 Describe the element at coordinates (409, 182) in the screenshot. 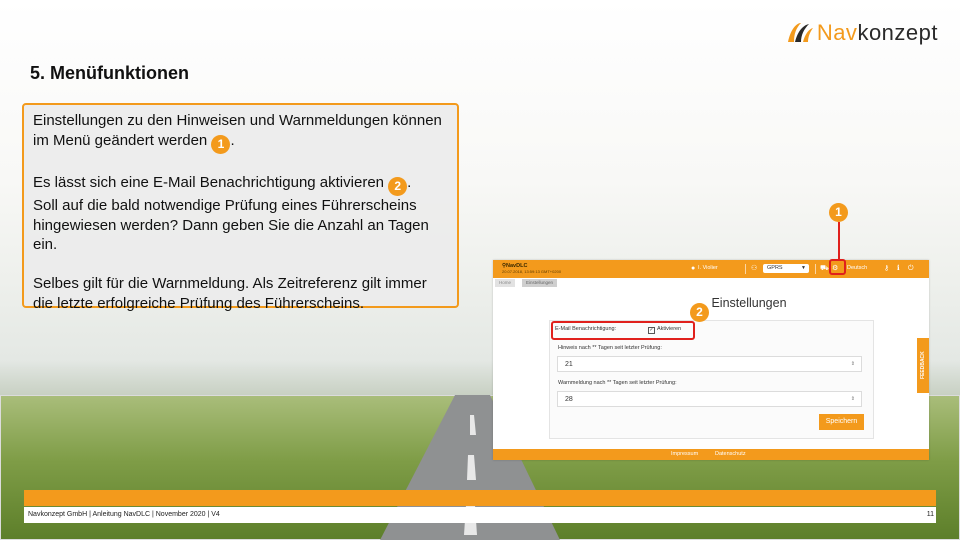

I see `paragraph-2-end: .` at that location.